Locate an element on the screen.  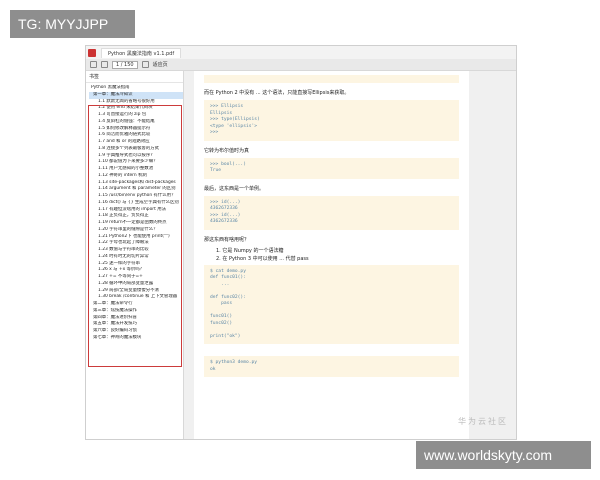
toc-section-item: 1.30 break /continue 和 上下文管理器 is located at coordinates (136, 297).